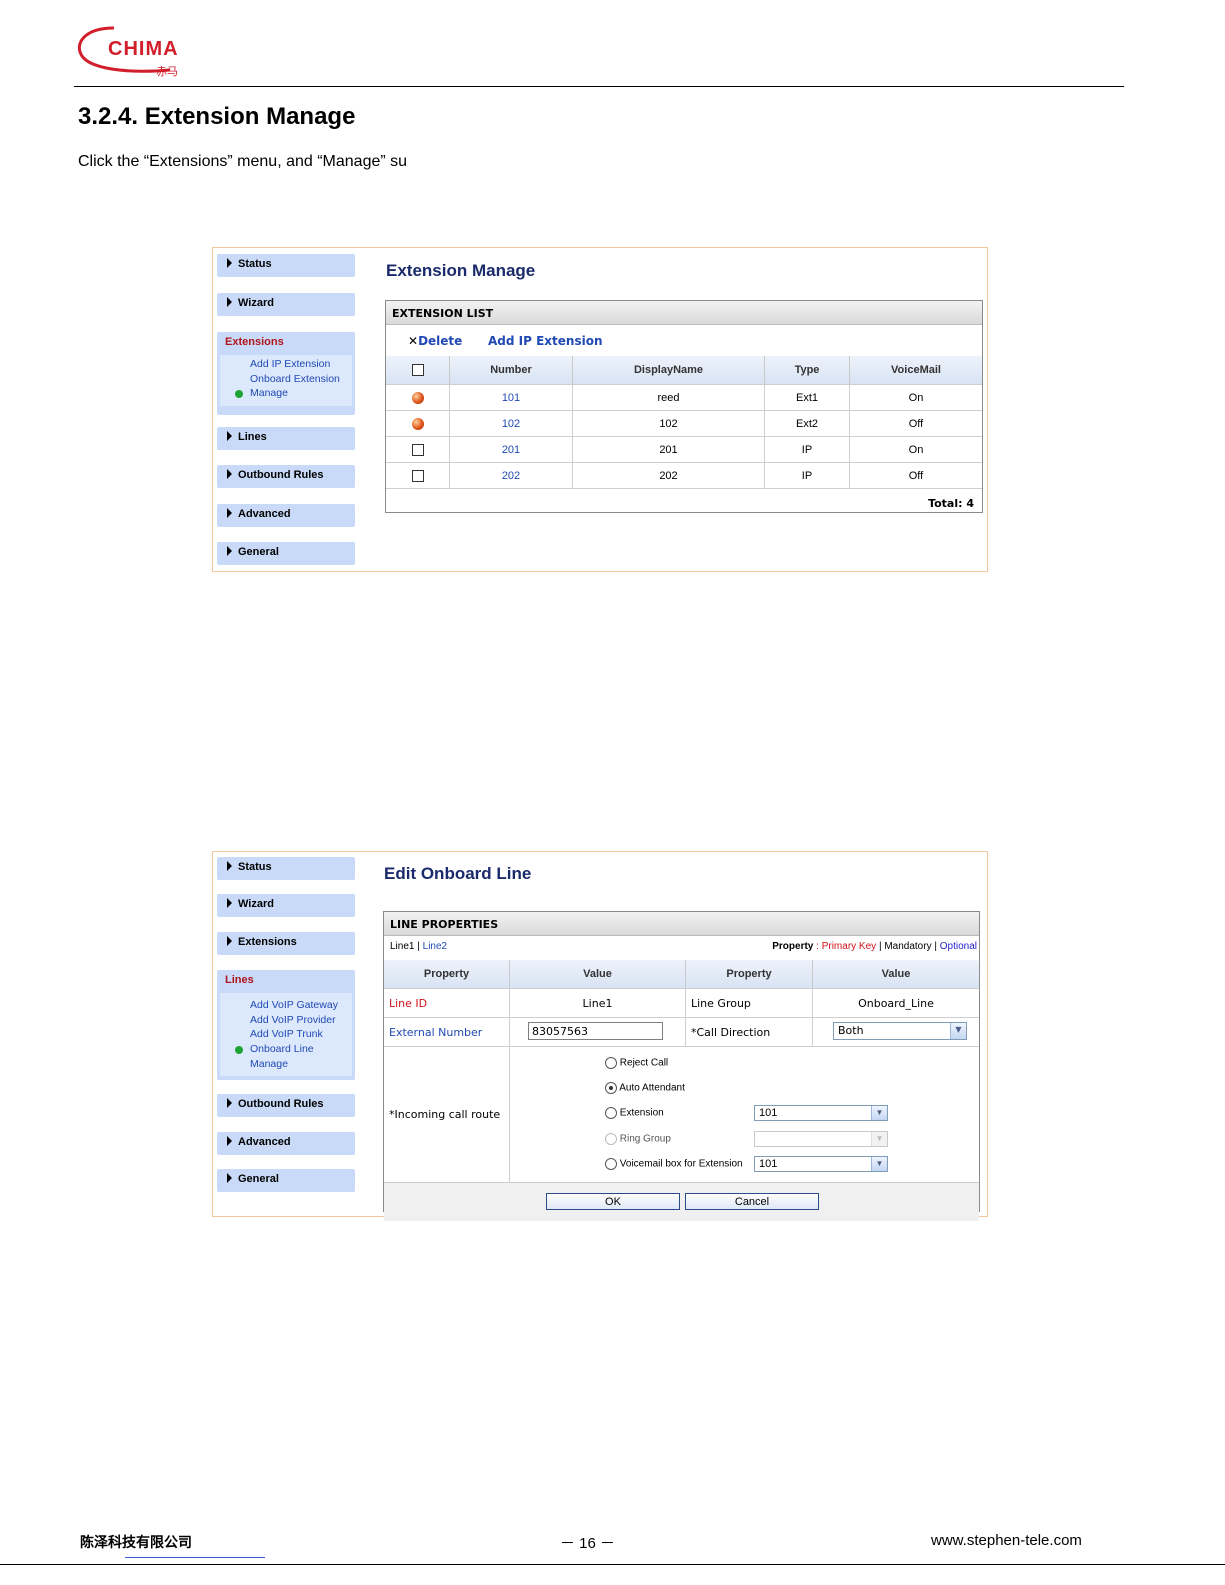 The width and height of the screenshot is (1225, 1585). I want to click on option-label: Ring Group, so click(645, 1139).